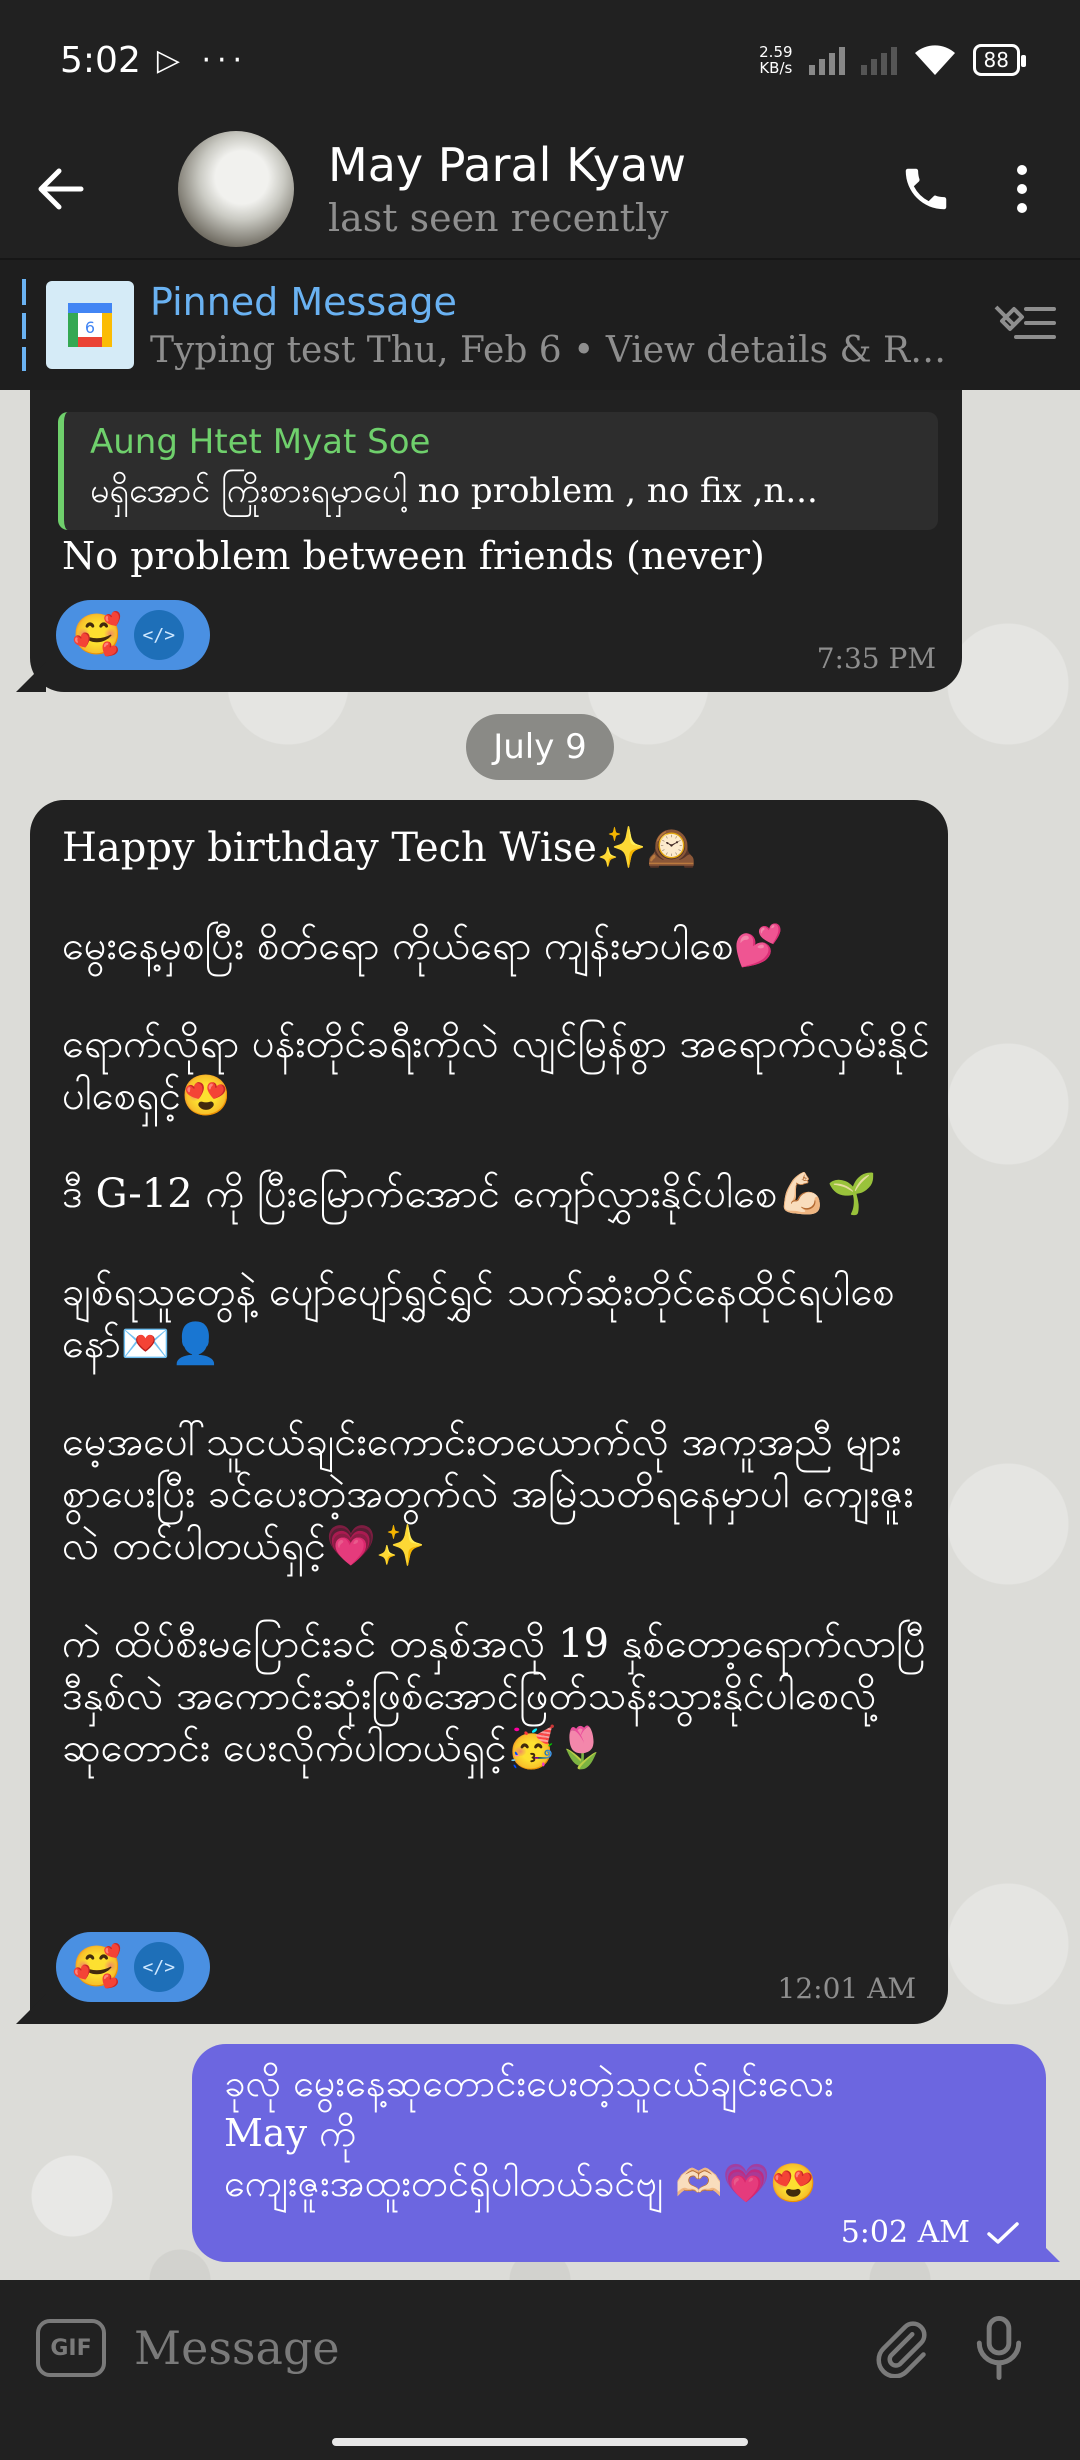  I want to click on contact-name: May Paral Kyaw, so click(507, 165).